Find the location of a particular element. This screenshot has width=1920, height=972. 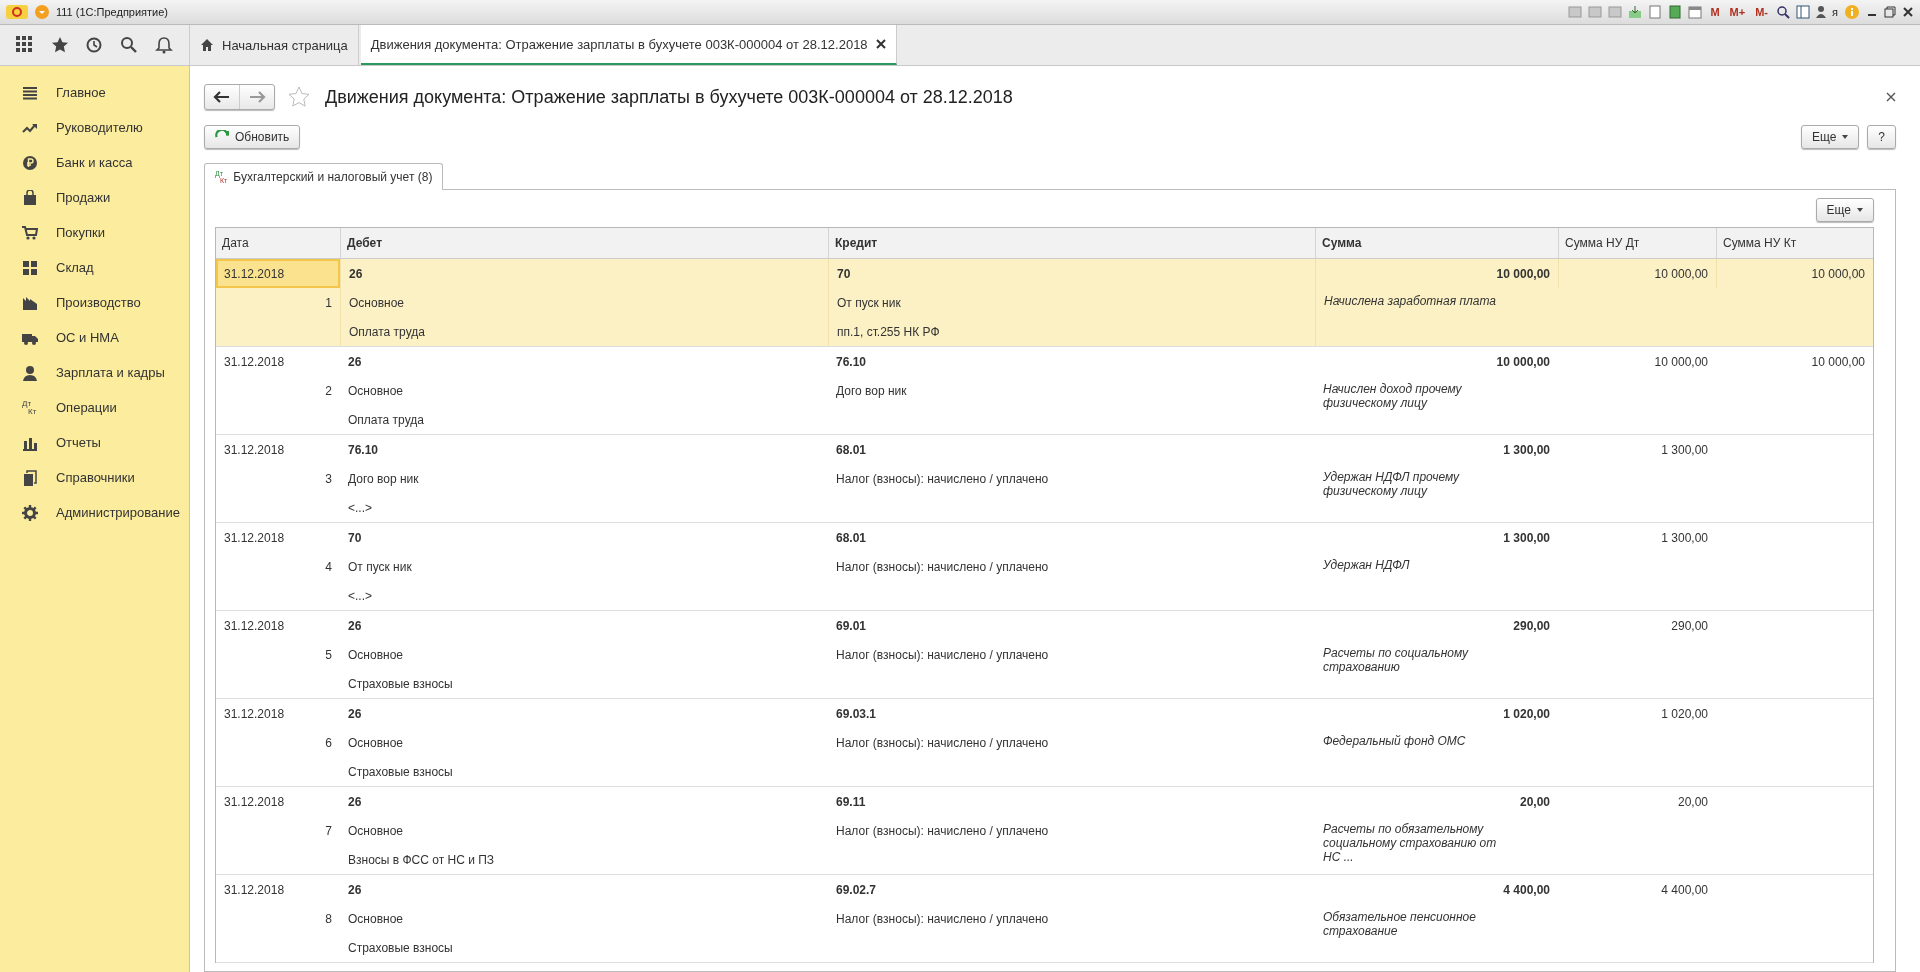

bell-icon is located at coordinates (163, 45).